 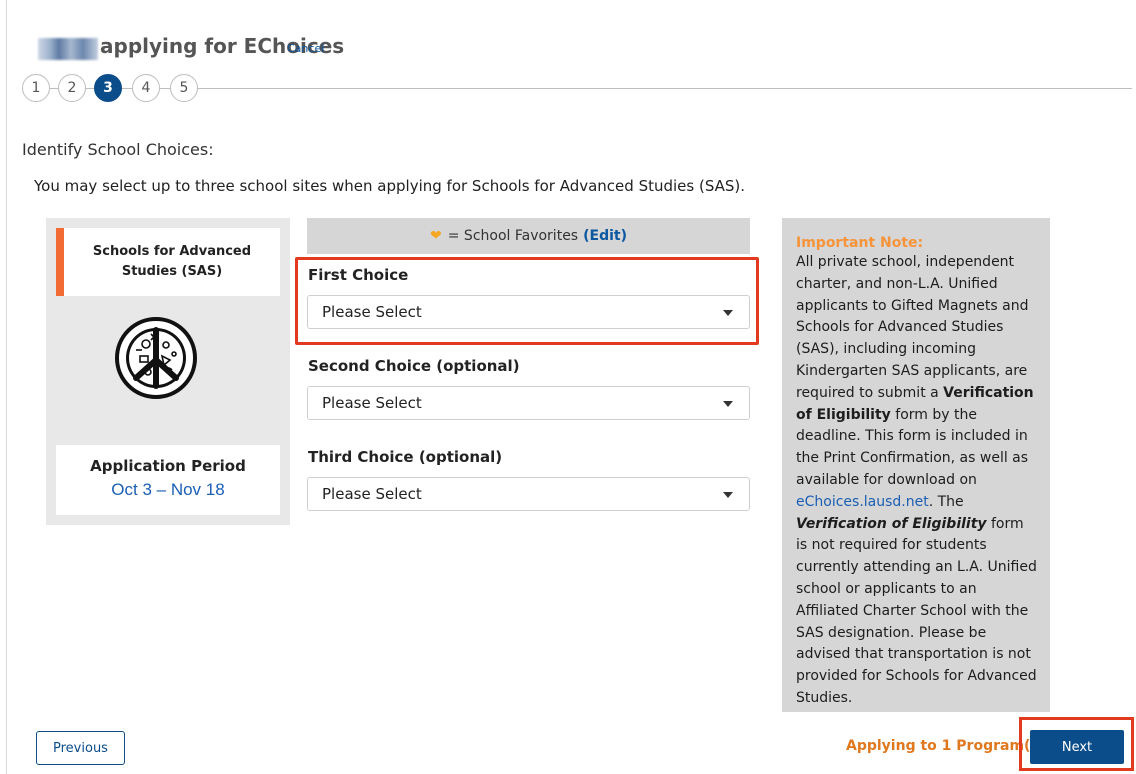 I want to click on applying-count: 1, so click(x=946, y=746).